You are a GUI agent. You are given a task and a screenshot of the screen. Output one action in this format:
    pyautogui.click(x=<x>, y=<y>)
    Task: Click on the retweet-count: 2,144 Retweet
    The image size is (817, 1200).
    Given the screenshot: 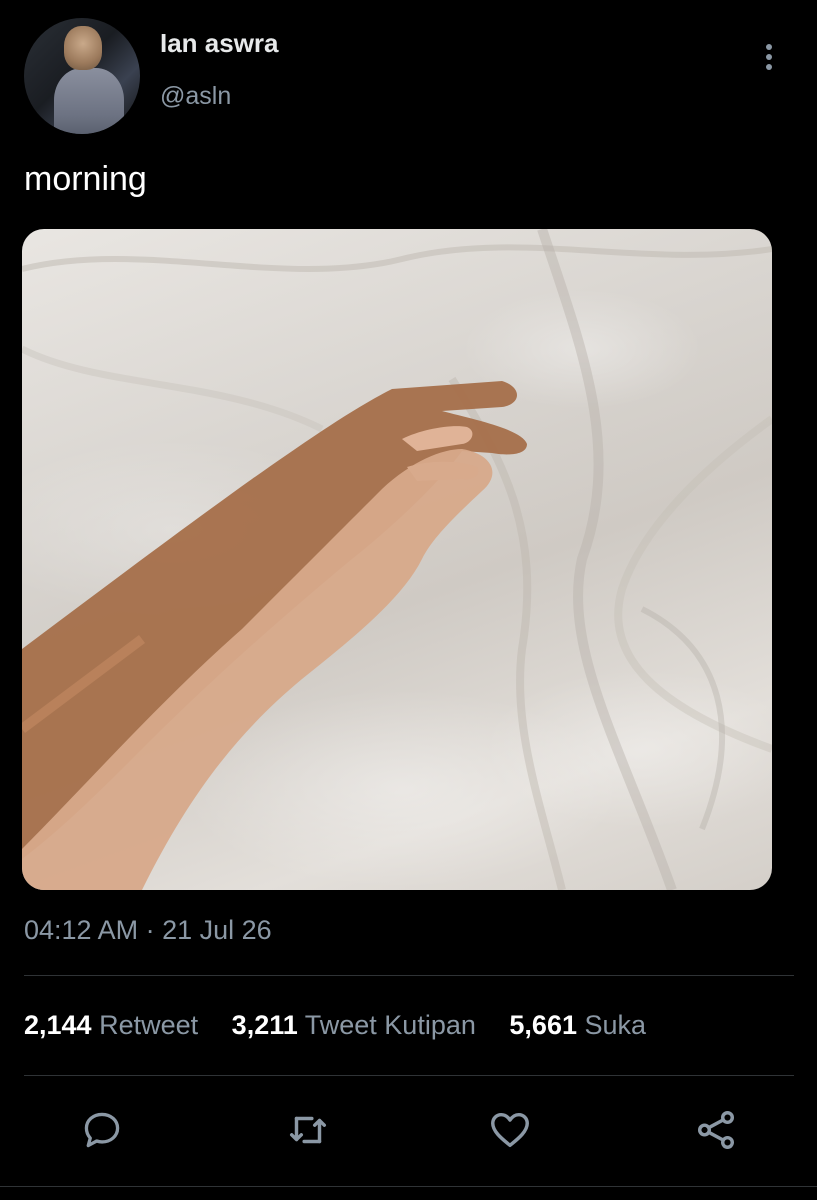 What is the action you would take?
    pyautogui.click(x=111, y=1025)
    